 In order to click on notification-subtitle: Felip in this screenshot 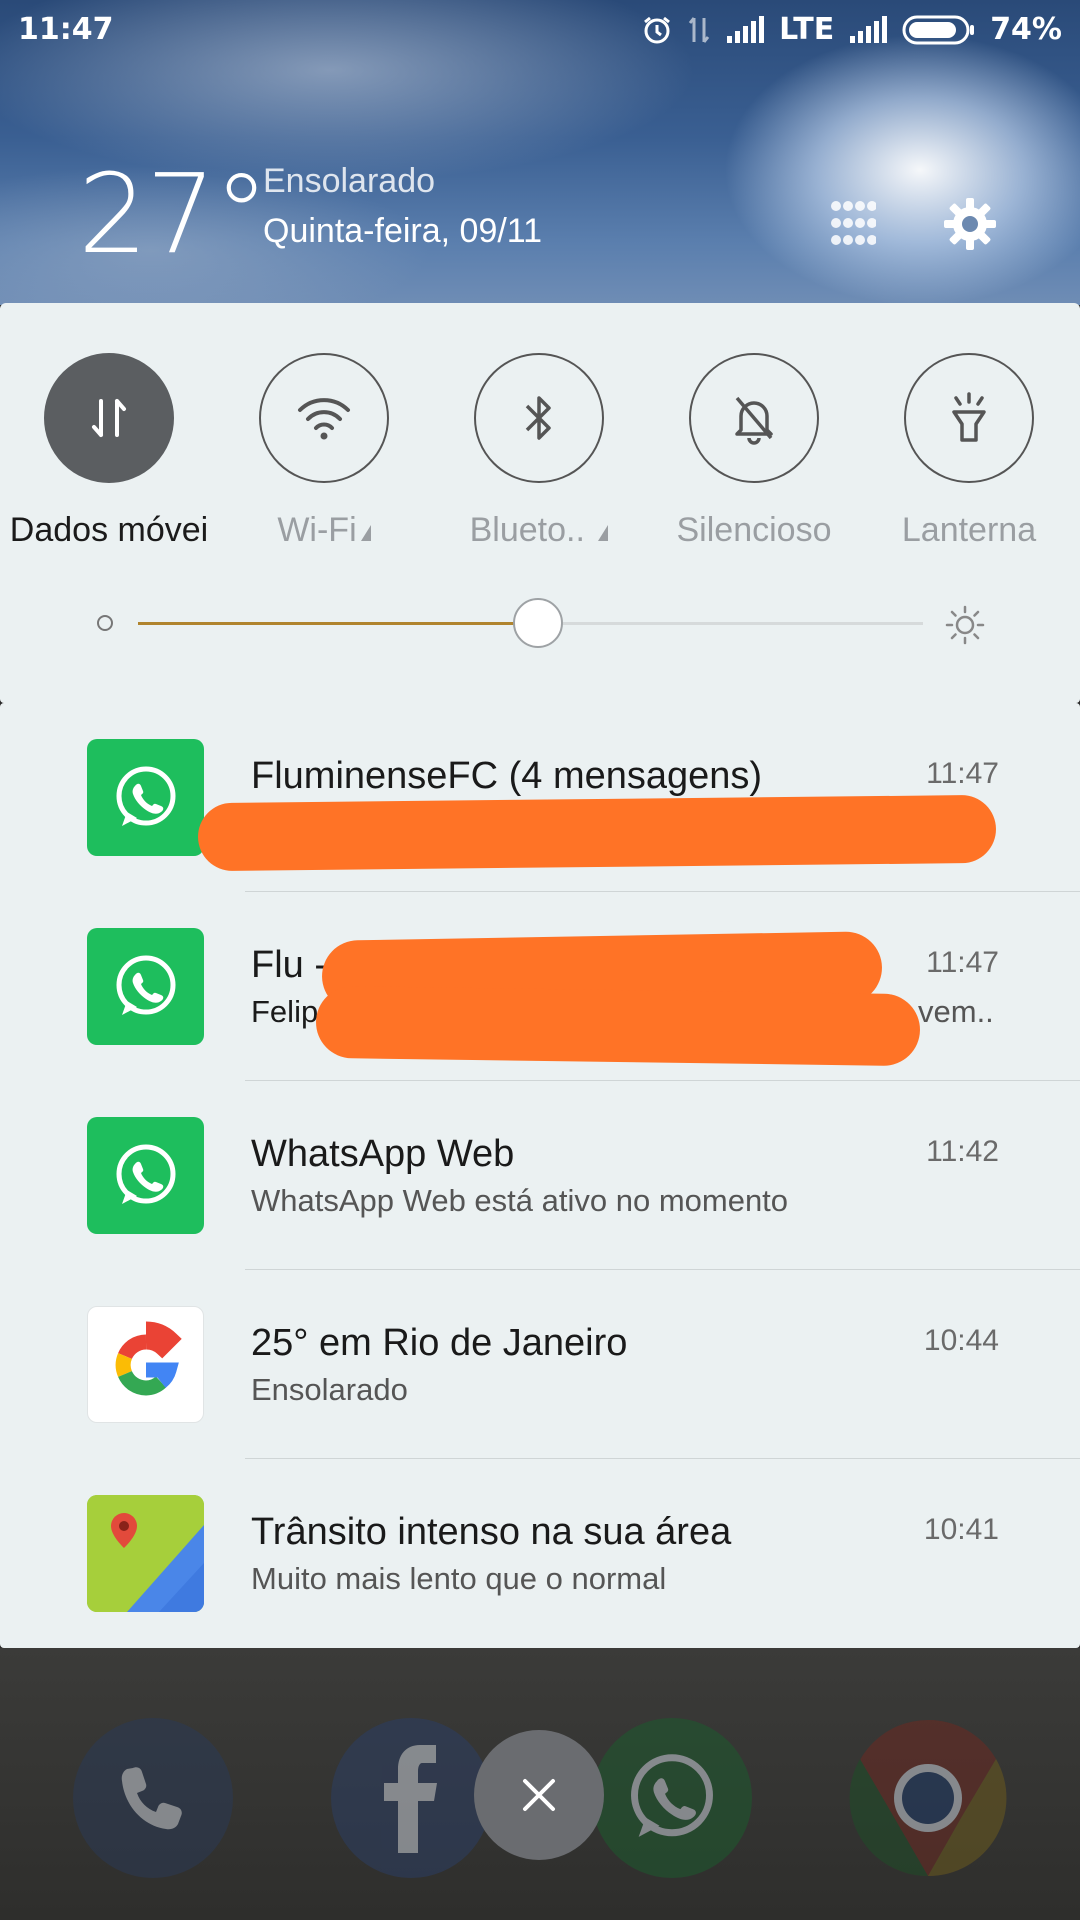, I will do `click(285, 1011)`.